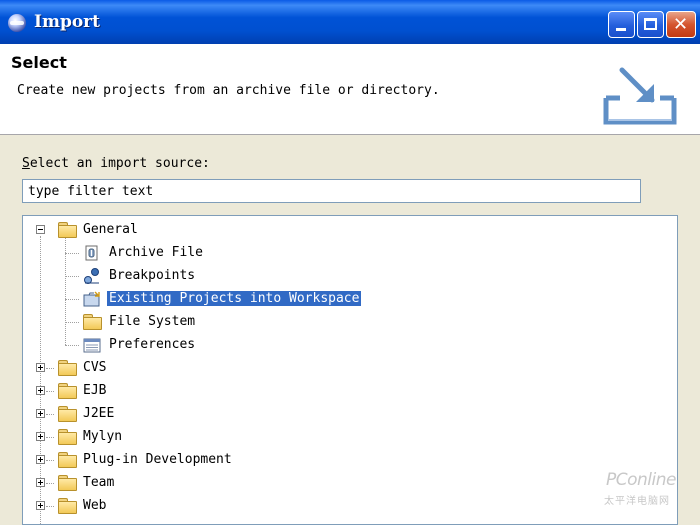 The image size is (700, 525). Describe the element at coordinates (348, 437) in the screenshot. I see `tree-node-mylyn: Mylyn` at that location.